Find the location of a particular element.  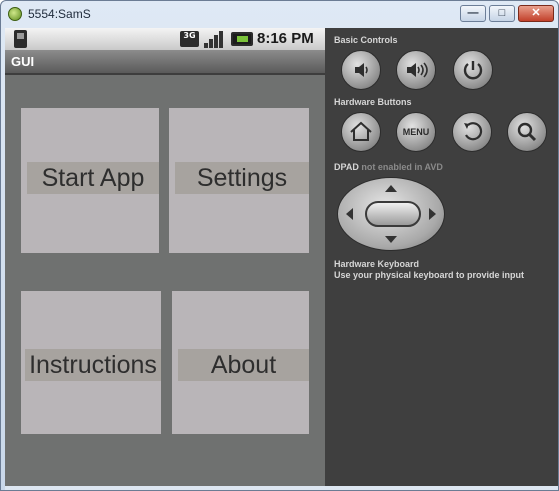

back-button is located at coordinates (472, 132).